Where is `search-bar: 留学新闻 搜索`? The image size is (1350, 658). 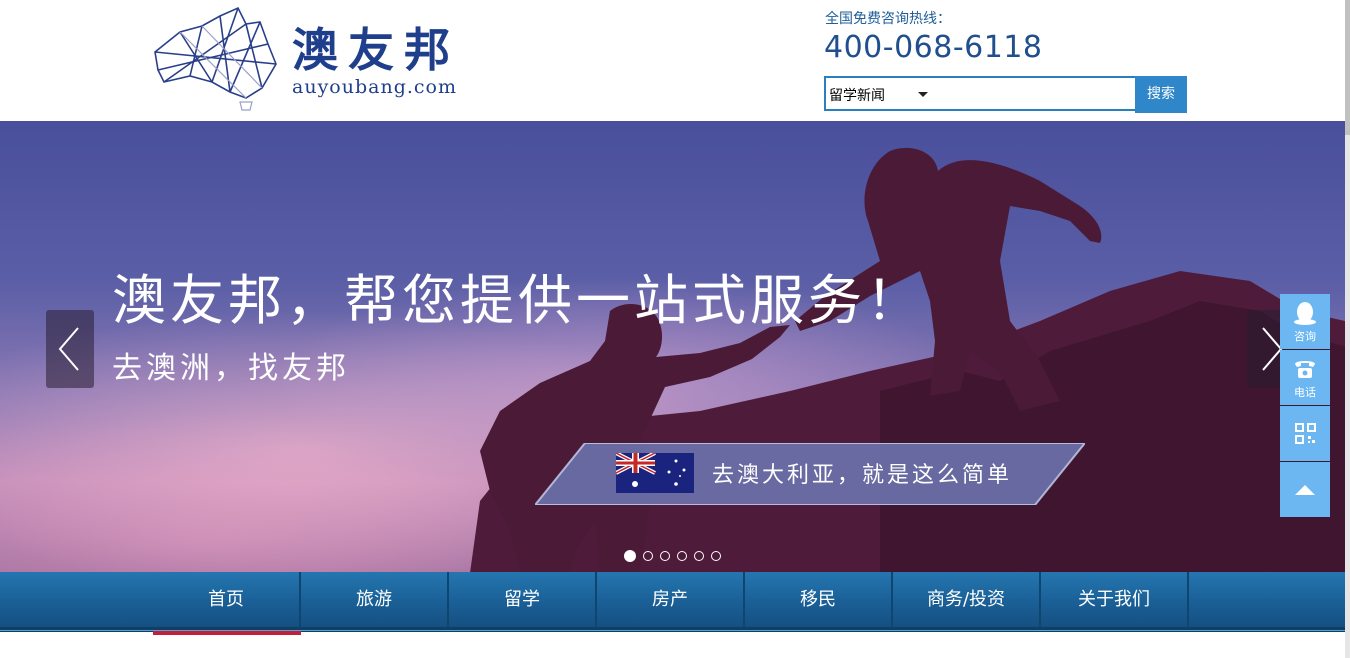
search-bar: 留学新闻 搜索 is located at coordinates (1005, 94).